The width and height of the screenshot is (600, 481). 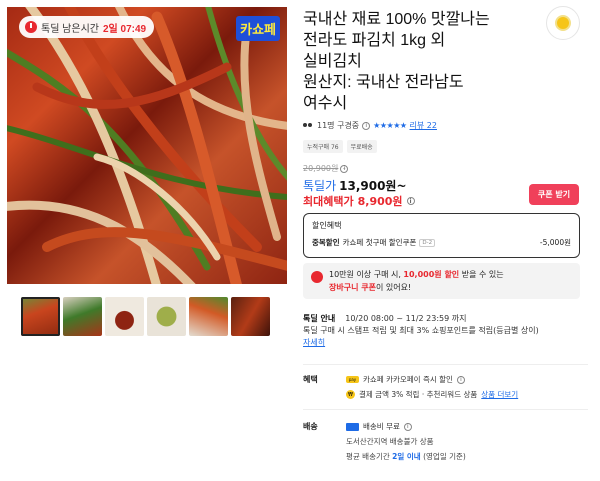 I want to click on favorite-button, so click(x=563, y=23).